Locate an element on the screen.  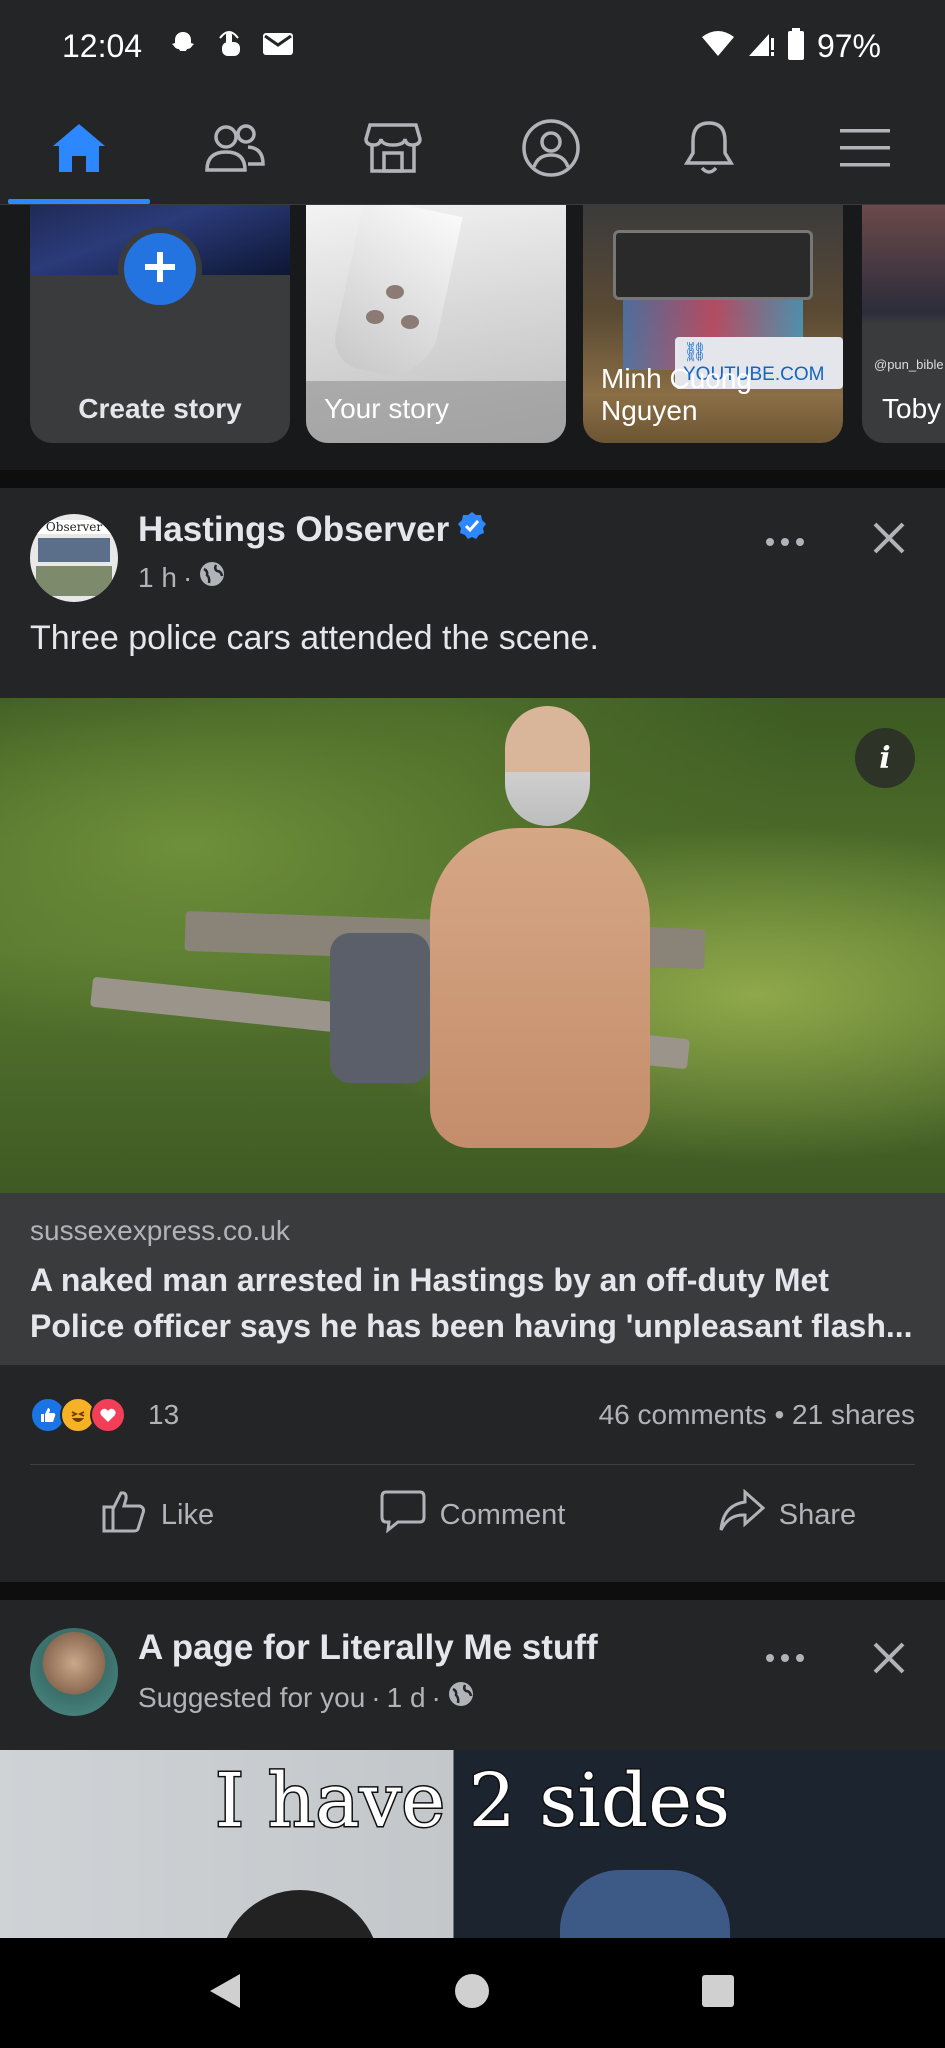
globe-icon is located at coordinates (212, 577).